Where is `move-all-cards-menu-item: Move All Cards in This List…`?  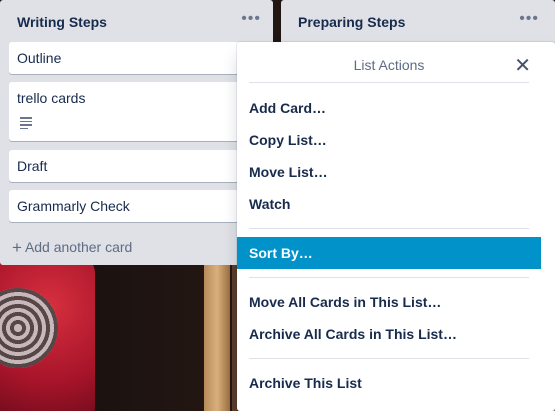 move-all-cards-menu-item: Move All Cards in This List… is located at coordinates (389, 302).